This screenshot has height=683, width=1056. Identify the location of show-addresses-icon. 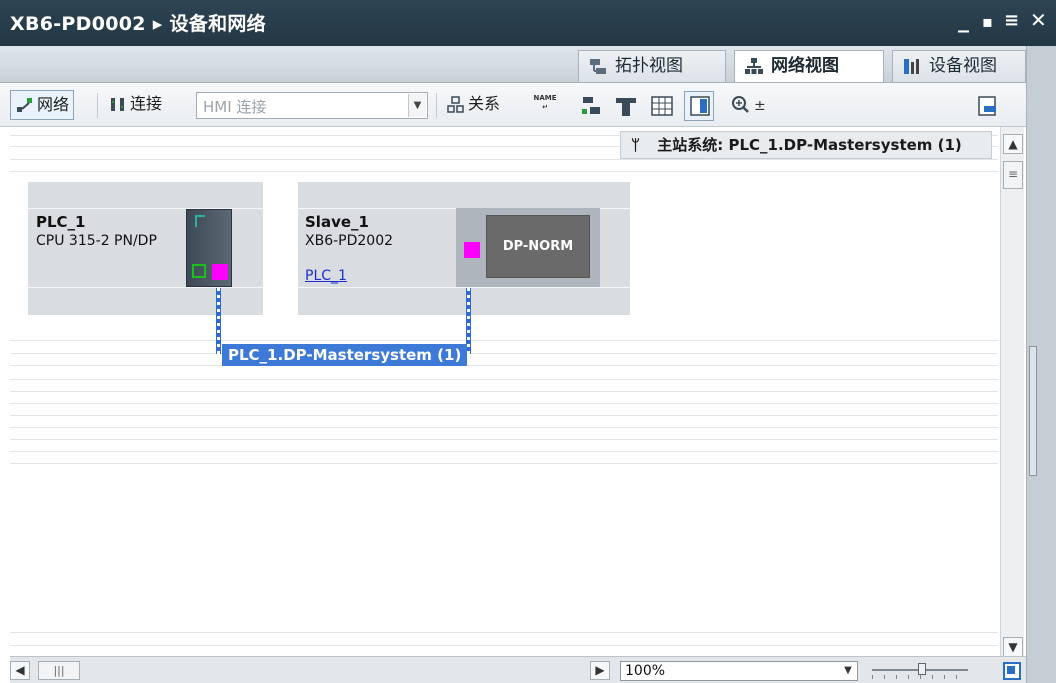
(592, 106).